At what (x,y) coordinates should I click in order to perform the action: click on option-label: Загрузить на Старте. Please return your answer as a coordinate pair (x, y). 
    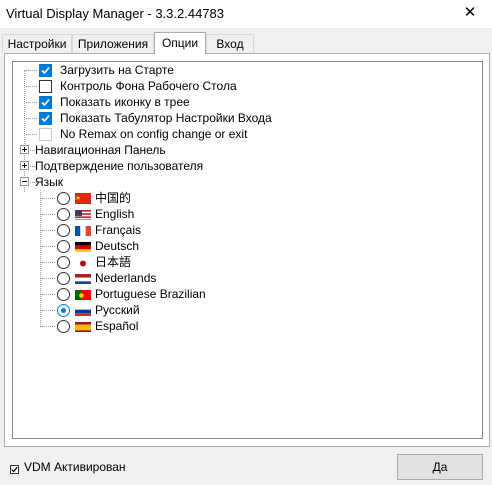
    Looking at the image, I should click on (117, 70).